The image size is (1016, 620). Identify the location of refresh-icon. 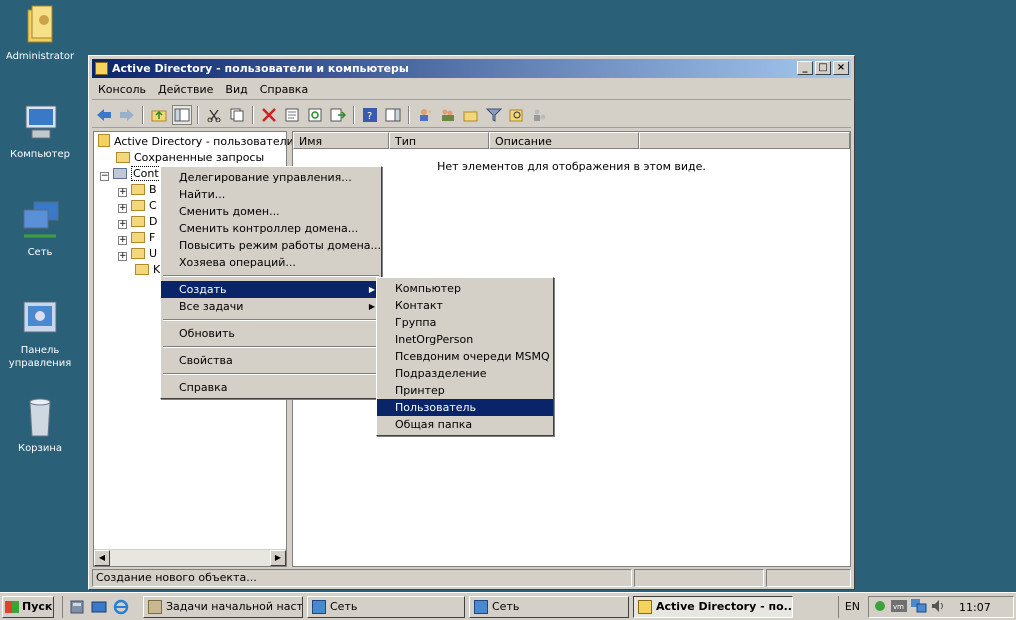
(315, 115).